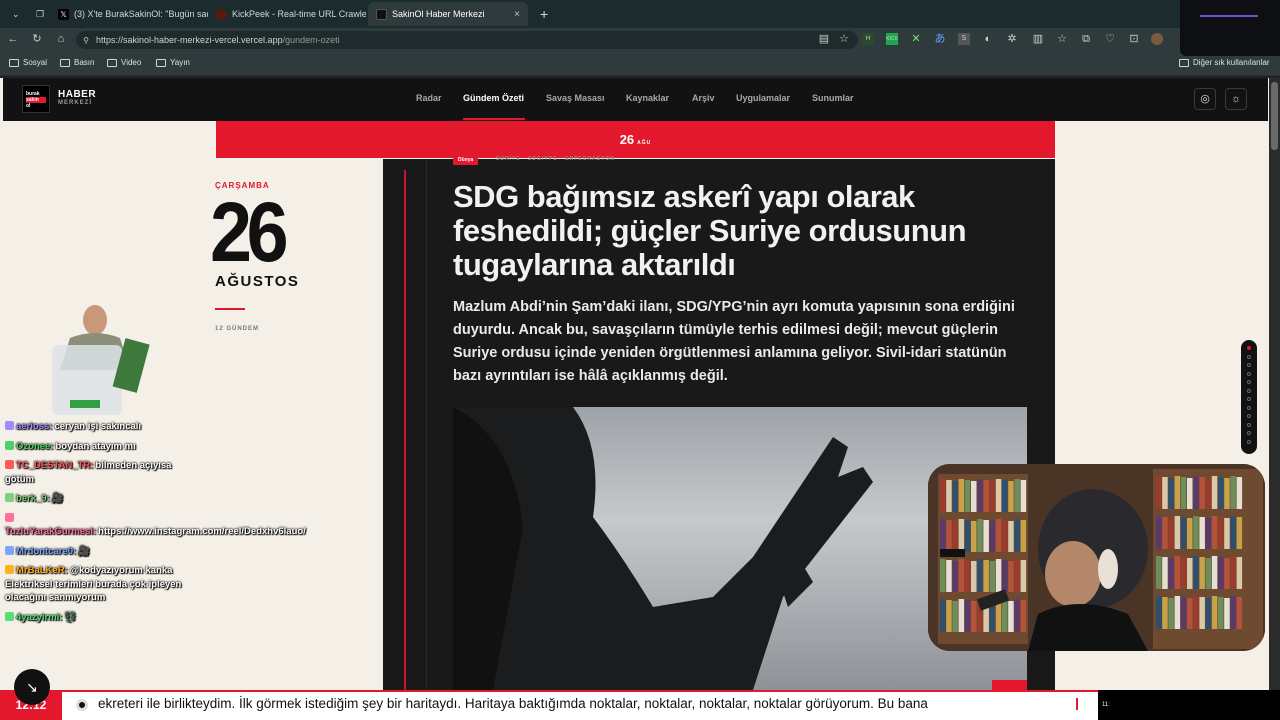  Describe the element at coordinates (13, 39) in the screenshot. I see `back-icon: ←` at that location.